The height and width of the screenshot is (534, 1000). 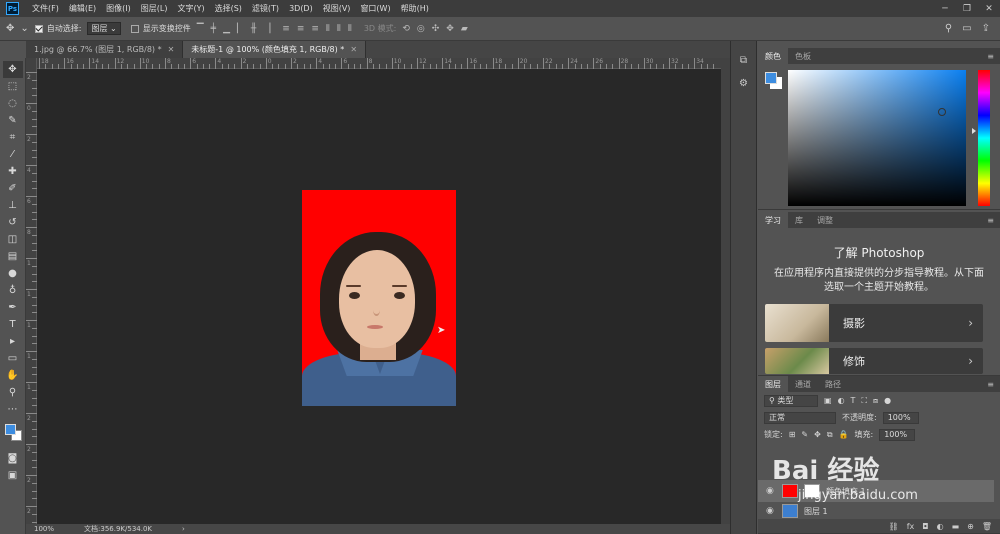 What do you see at coordinates (833, 384) in the screenshot?
I see `tab-paths: 路径` at bounding box center [833, 384].